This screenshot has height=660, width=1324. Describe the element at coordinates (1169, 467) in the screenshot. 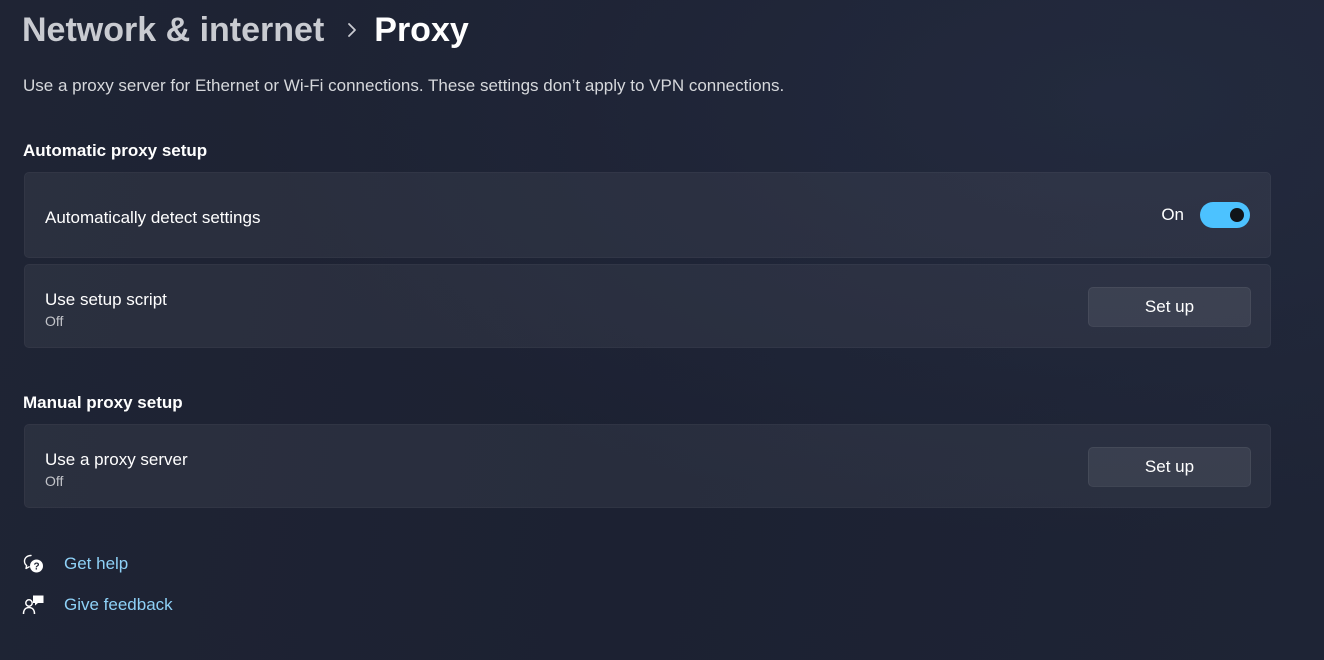

I see `proxy-server-set-up-button: Set up` at that location.